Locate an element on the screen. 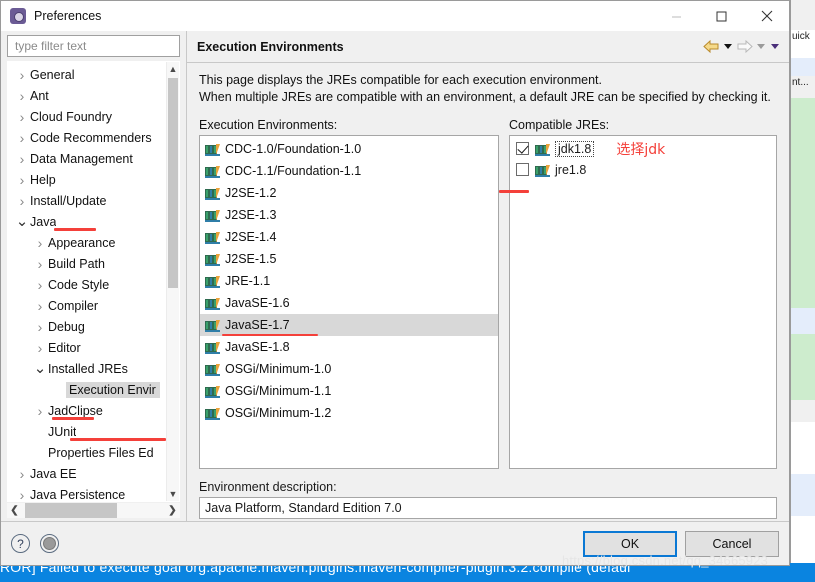 This screenshot has width=815, height=582. sidebar-item-compiler: › Compiler is located at coordinates (87, 305).